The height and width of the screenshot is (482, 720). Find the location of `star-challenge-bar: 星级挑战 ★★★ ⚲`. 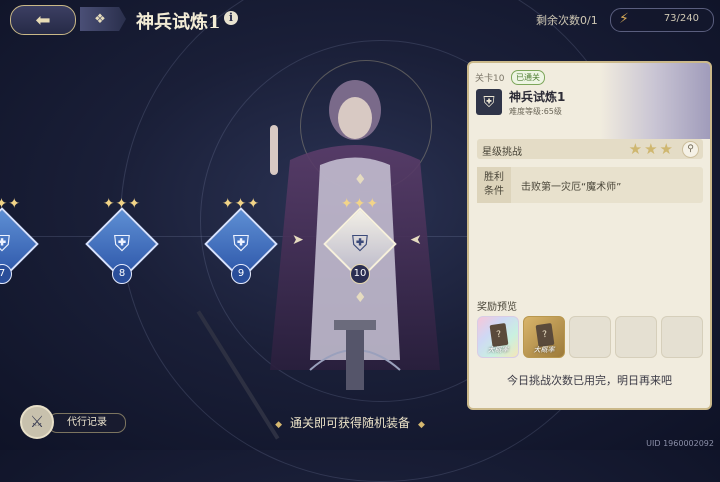

star-challenge-bar: 星级挑战 ★★★ ⚲ is located at coordinates (590, 149).